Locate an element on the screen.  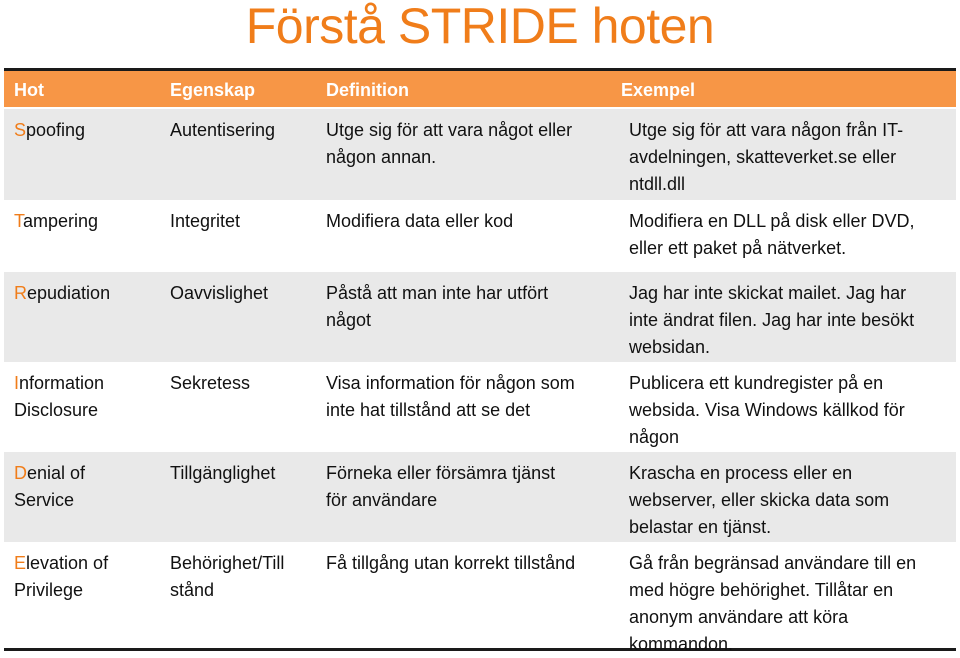
header-exempel: Exempel is located at coordinates (658, 90).